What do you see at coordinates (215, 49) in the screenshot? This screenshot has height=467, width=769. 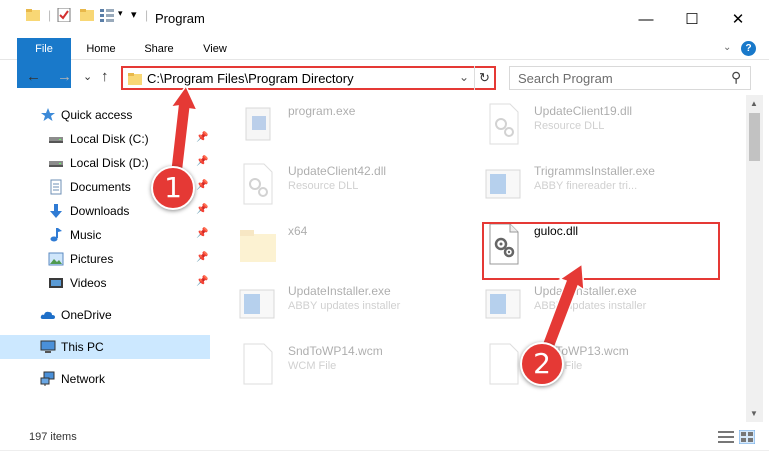 I see `tab-view: View` at bounding box center [215, 49].